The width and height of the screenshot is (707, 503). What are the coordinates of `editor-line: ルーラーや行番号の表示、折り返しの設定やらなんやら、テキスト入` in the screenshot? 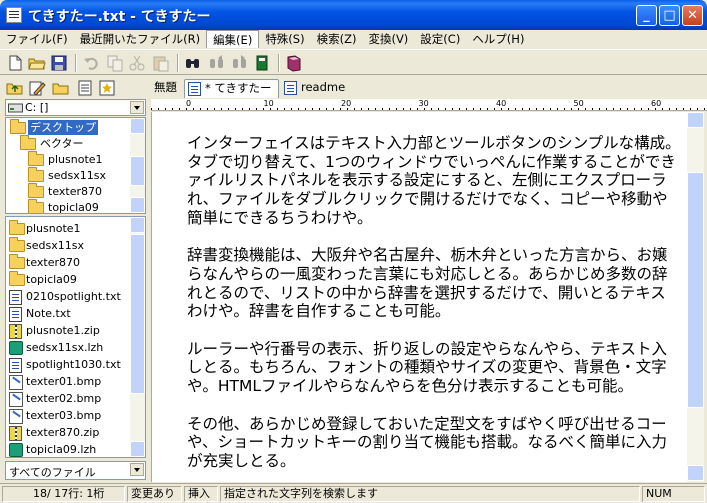 It's located at (427, 348).